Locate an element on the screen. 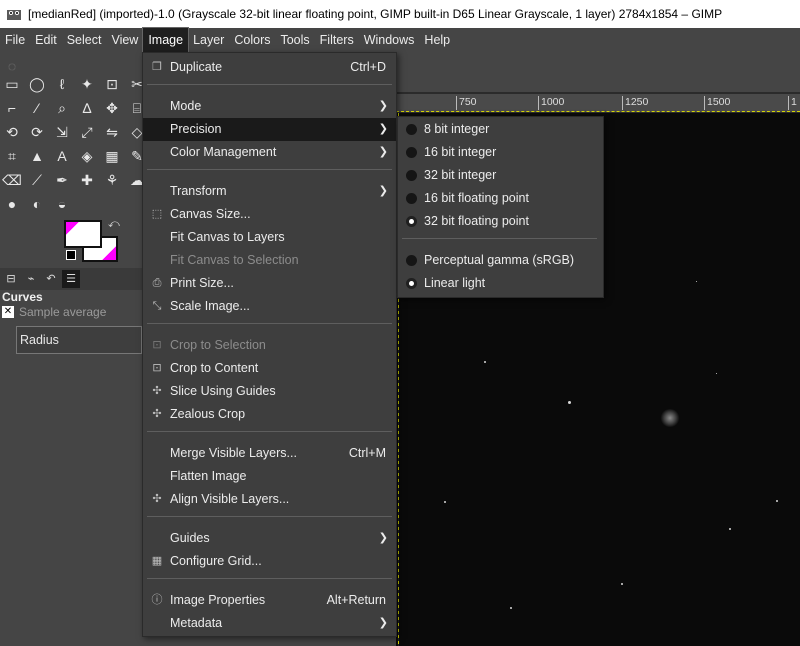  crop-icon: ⊡ is located at coordinates (112, 84).